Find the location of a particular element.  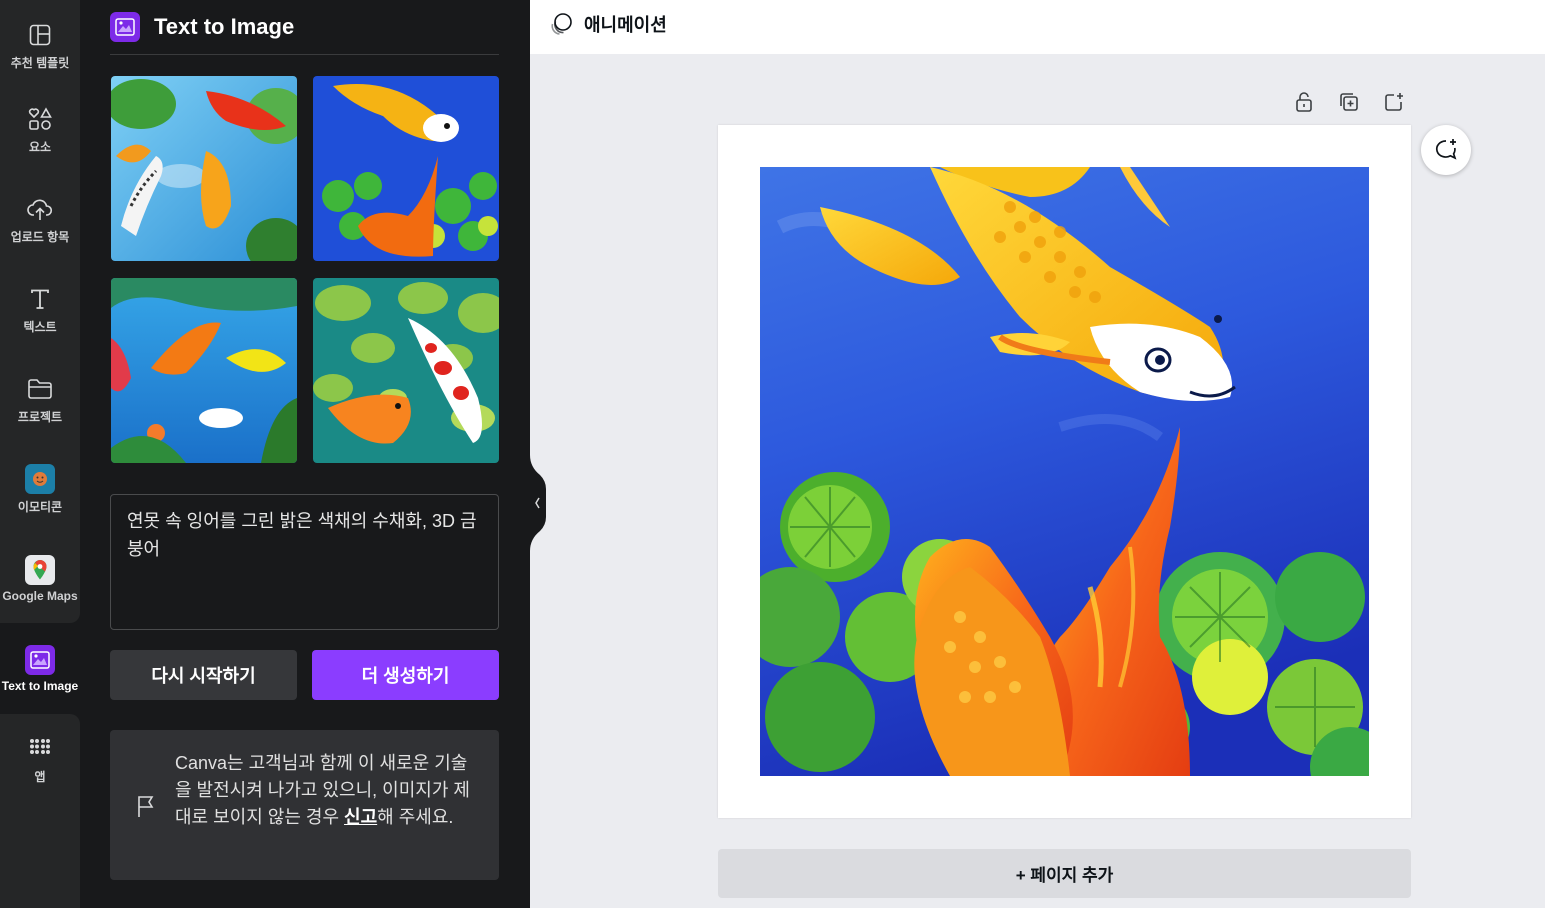

restart-button: 다시 시작하기 is located at coordinates (203, 675).